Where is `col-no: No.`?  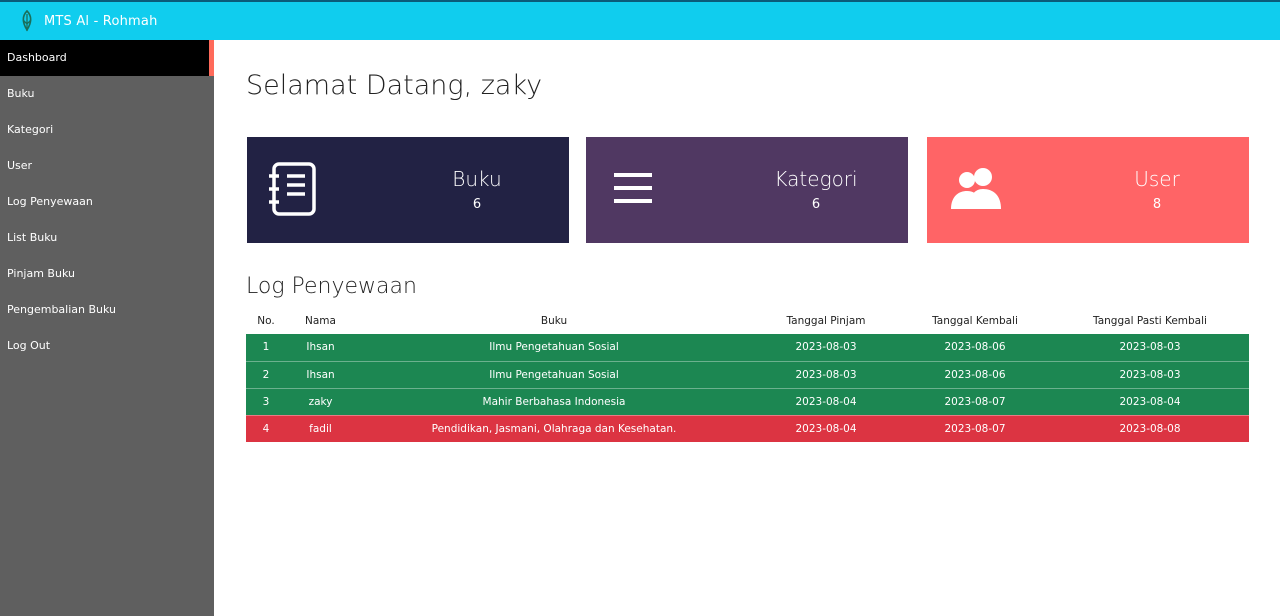 col-no: No. is located at coordinates (266, 321).